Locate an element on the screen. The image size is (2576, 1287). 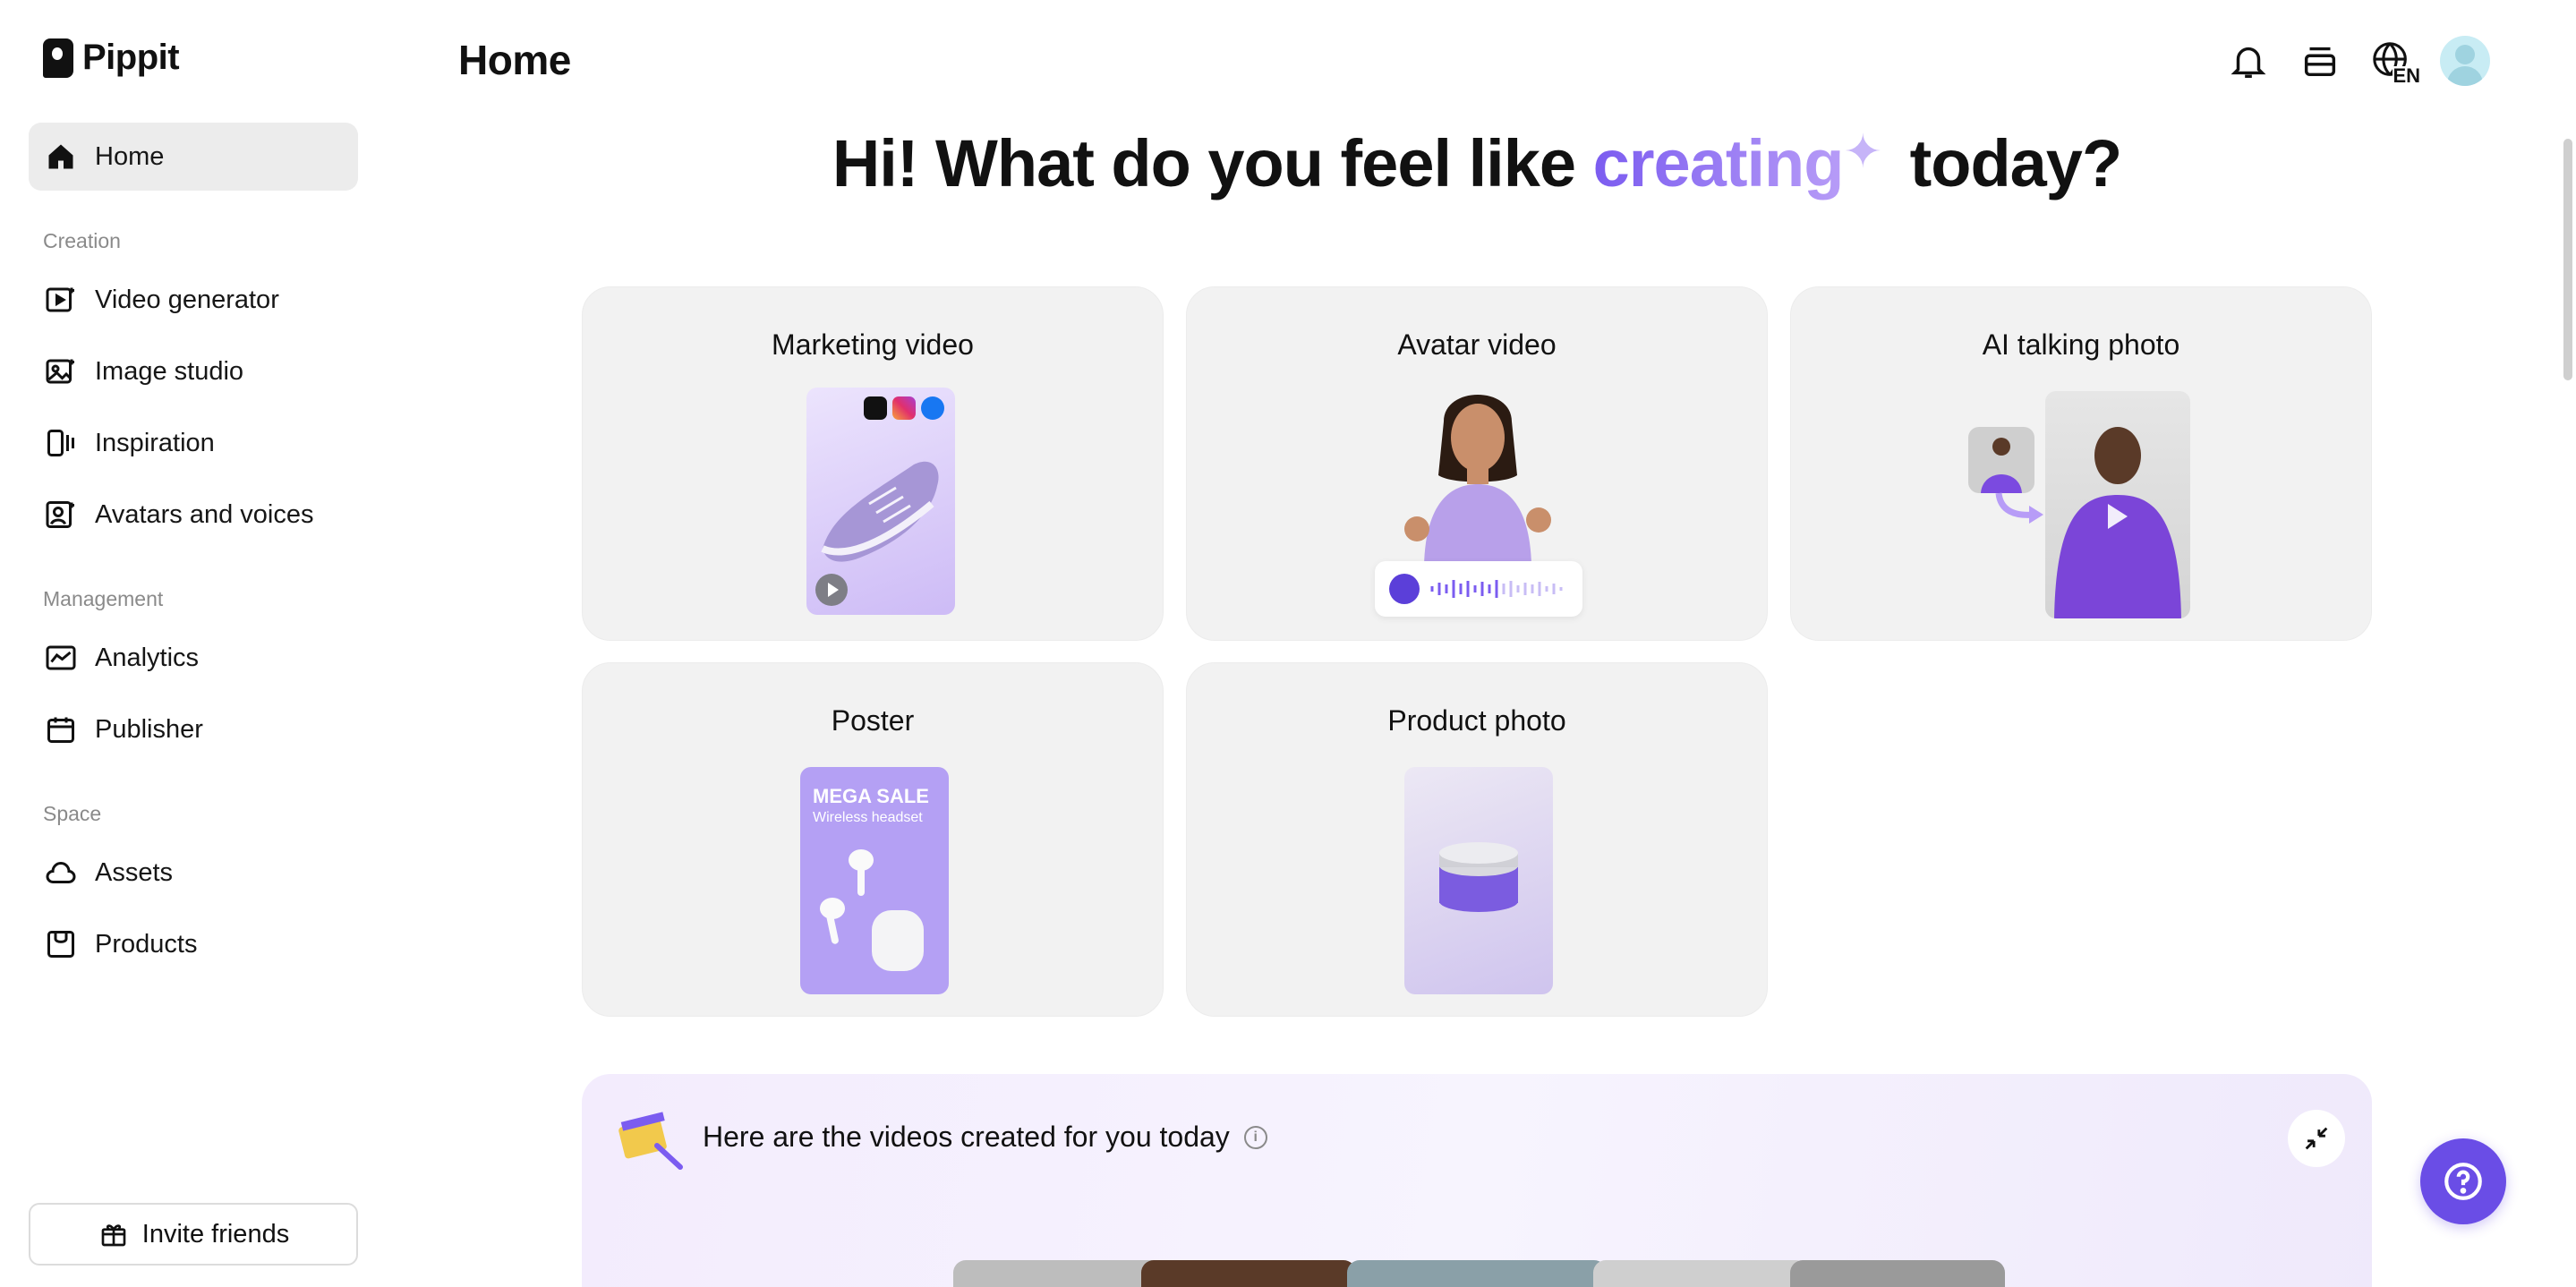
card-avatar-video: Avatar video is located at coordinates (1477, 463).